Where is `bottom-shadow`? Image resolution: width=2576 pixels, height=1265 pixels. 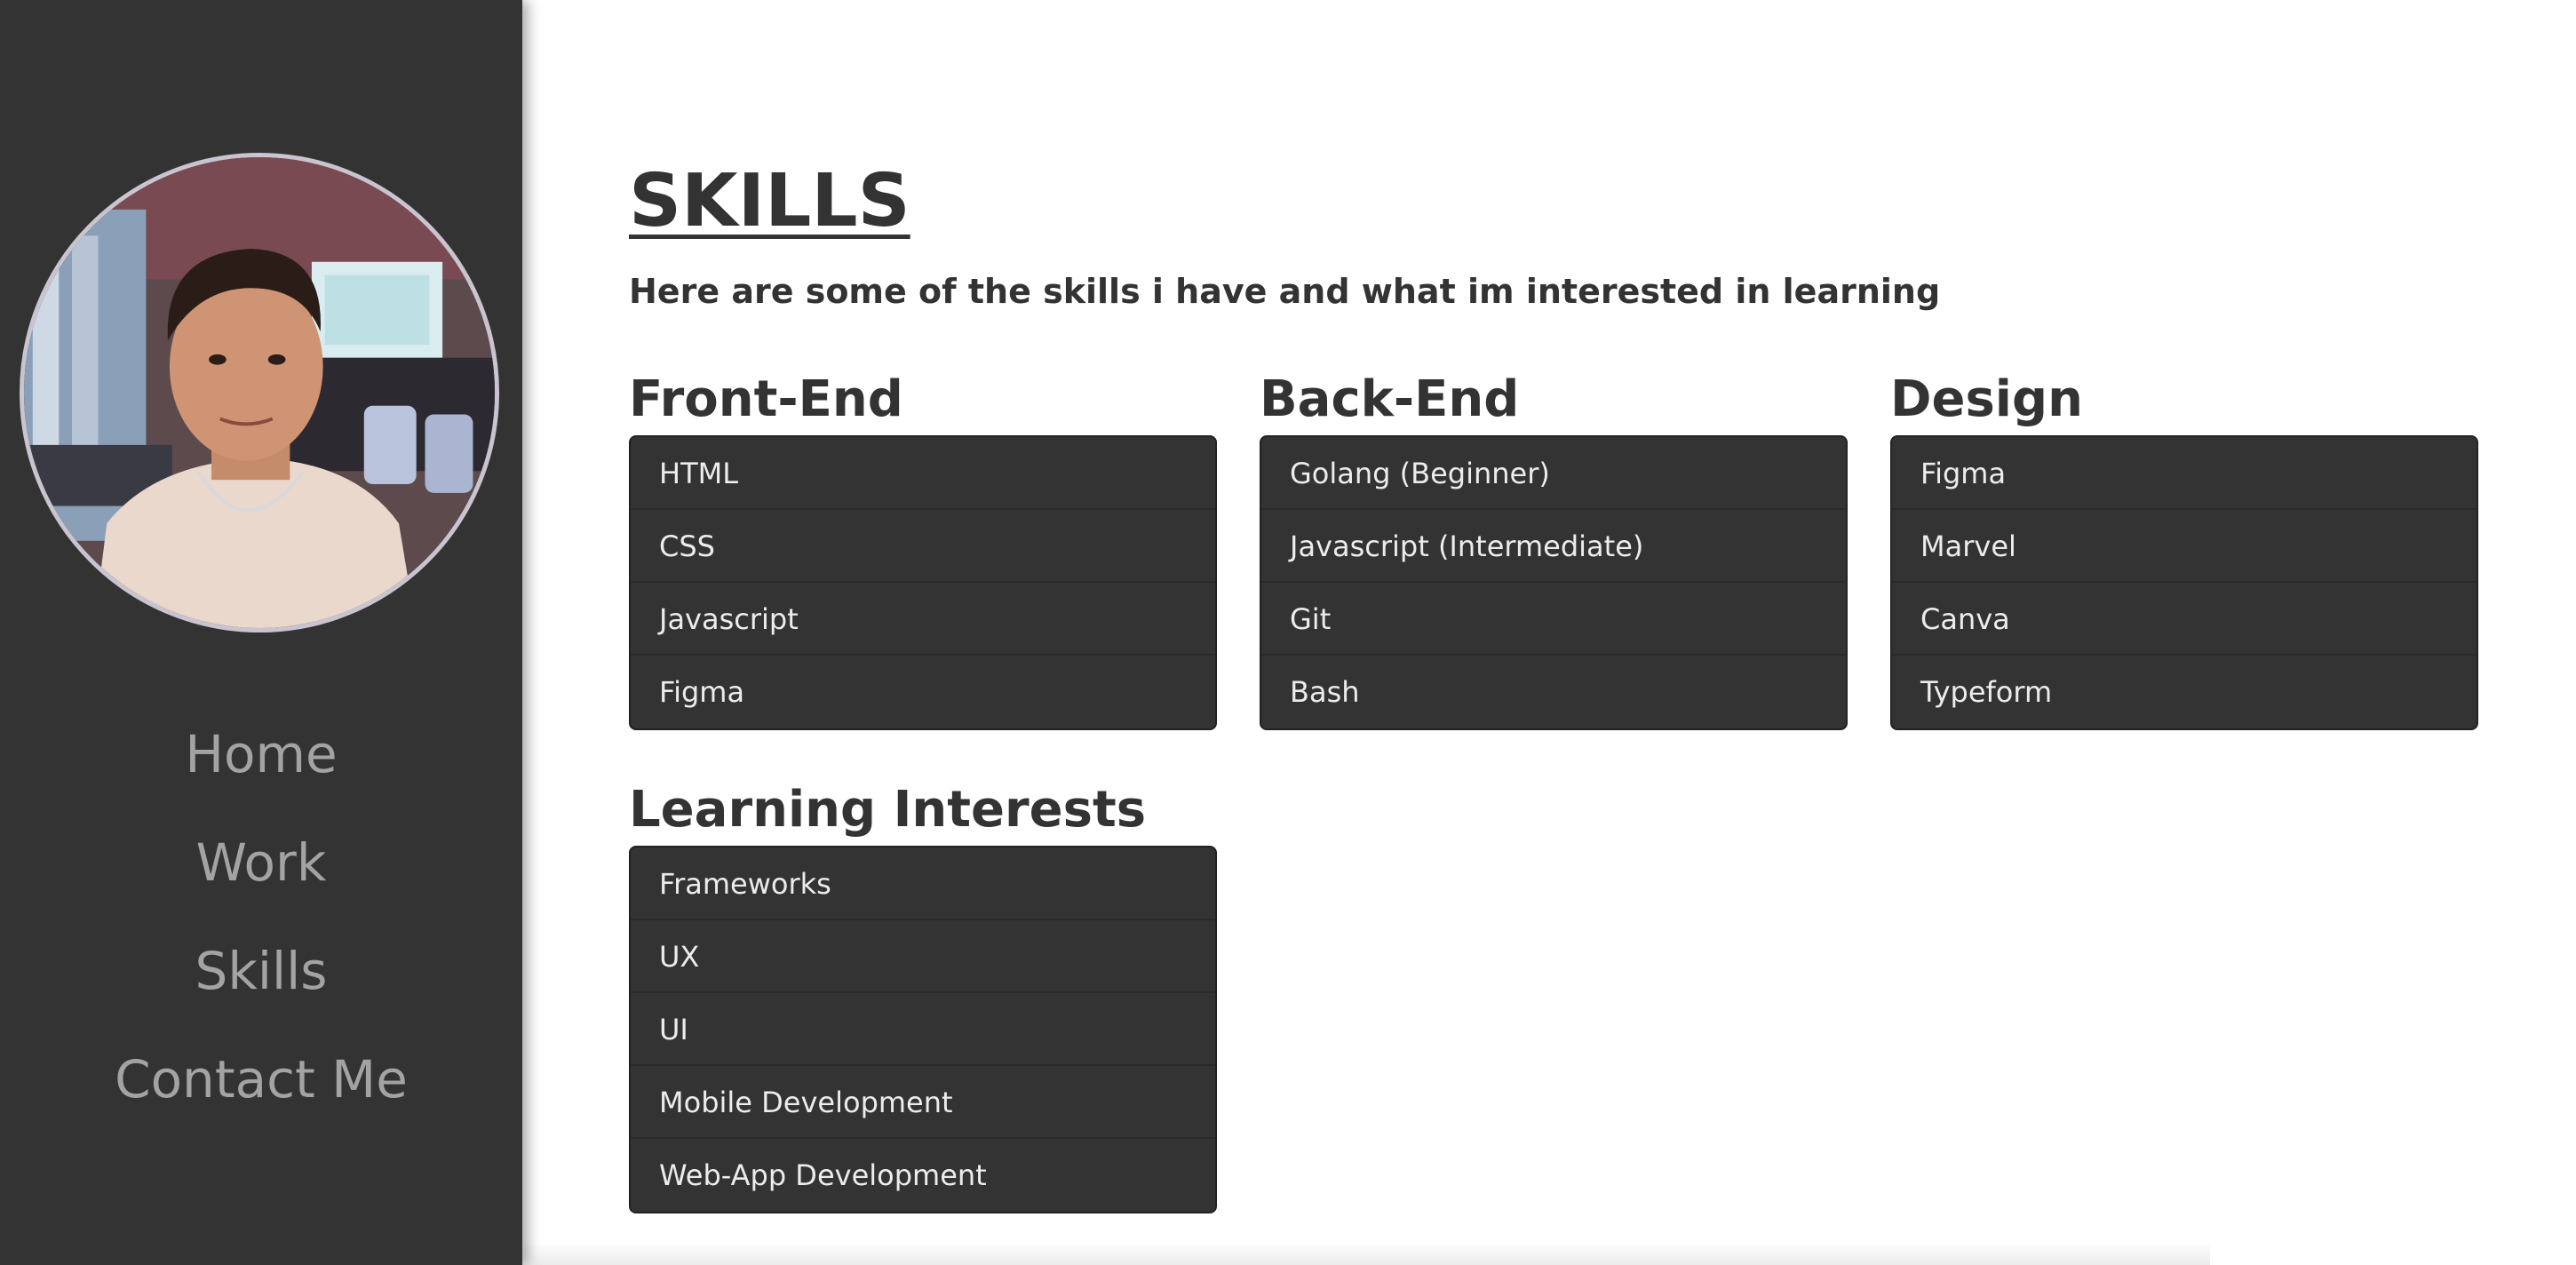
bottom-shadow is located at coordinates (1366, 1253).